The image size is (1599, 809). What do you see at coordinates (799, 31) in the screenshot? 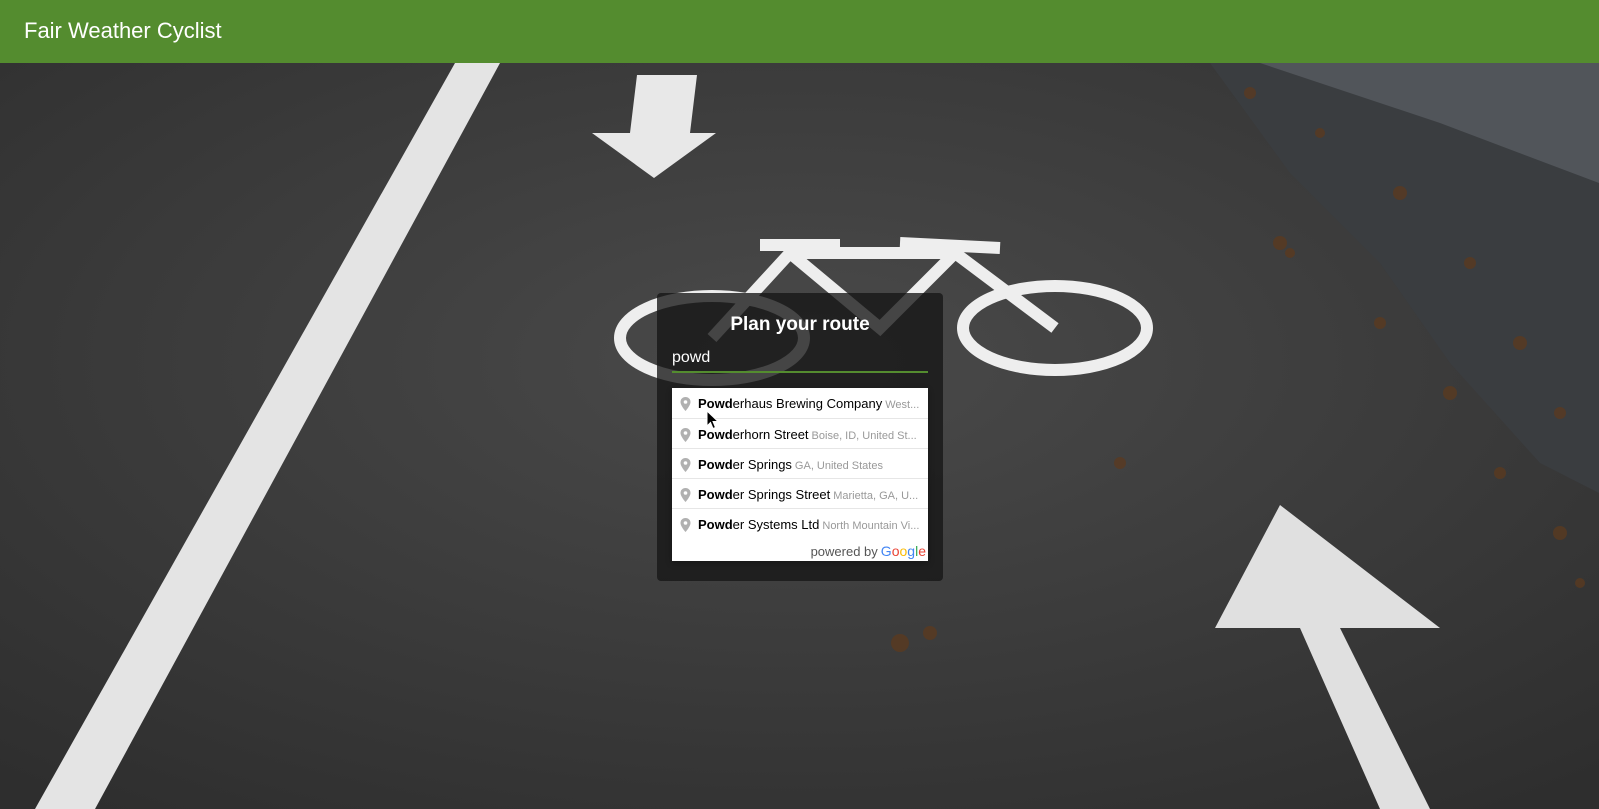
I see `top-navbar: Fair Weather Cyclist` at bounding box center [799, 31].